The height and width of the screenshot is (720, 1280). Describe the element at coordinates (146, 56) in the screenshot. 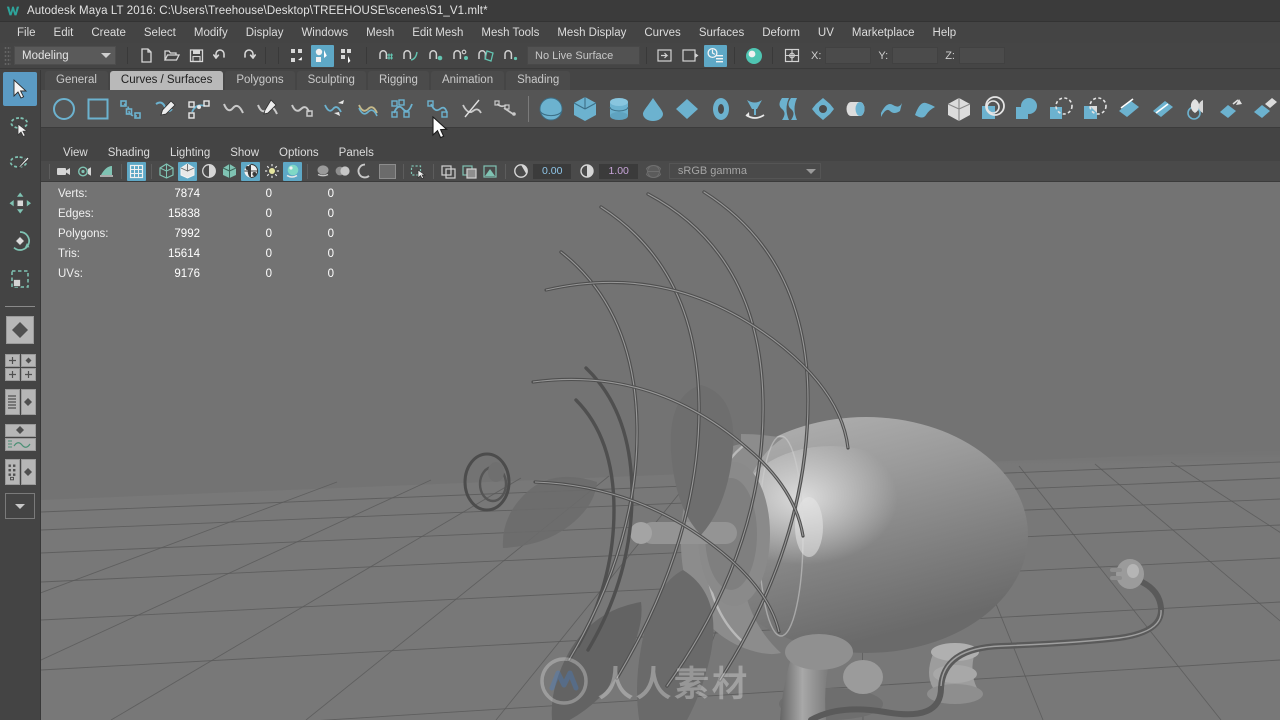

I see `new-scene-icon` at that location.